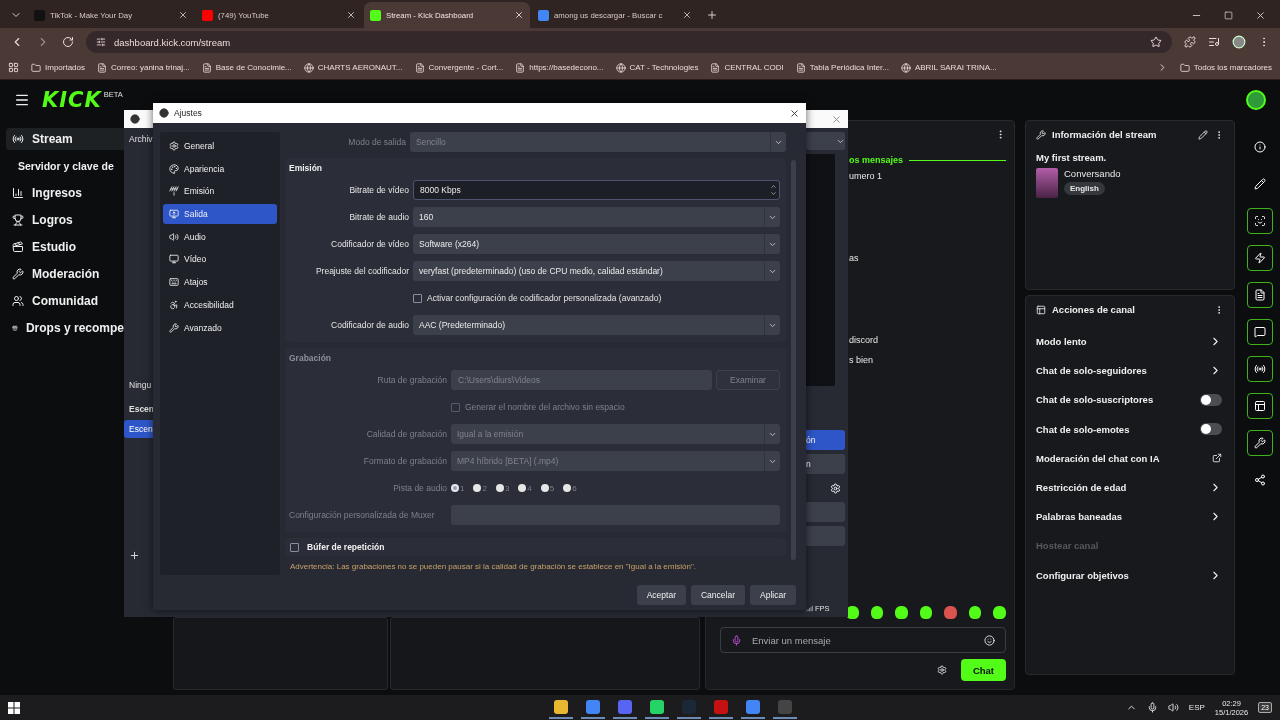  What do you see at coordinates (101, 42) in the screenshot?
I see `site-info-icon` at bounding box center [101, 42].